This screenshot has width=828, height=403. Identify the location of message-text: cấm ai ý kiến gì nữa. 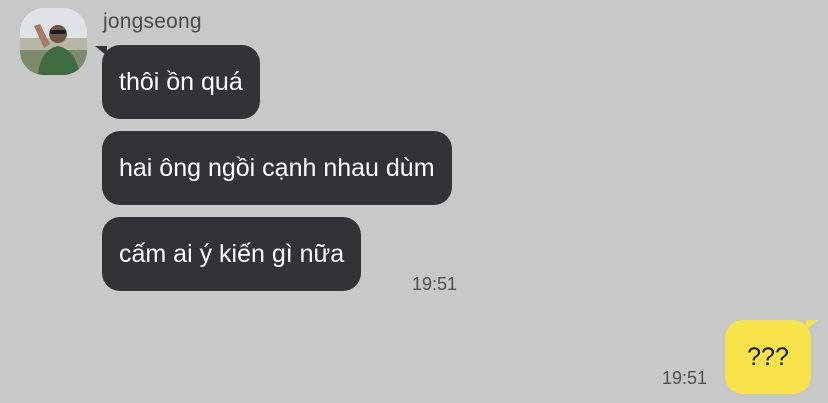
(232, 254).